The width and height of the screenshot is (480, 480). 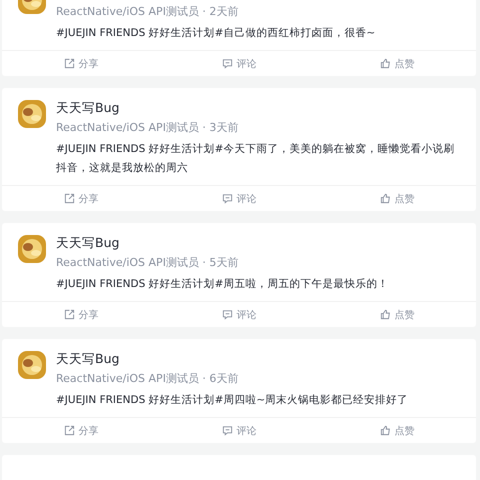 What do you see at coordinates (256, 159) in the screenshot?
I see `post-text: #JUEJIN FRIENDS 好好生活计划#今天下雨了，美美的躺在被窝，睡懒觉看小说刷抖音，这就是我放松的周六` at bounding box center [256, 159].